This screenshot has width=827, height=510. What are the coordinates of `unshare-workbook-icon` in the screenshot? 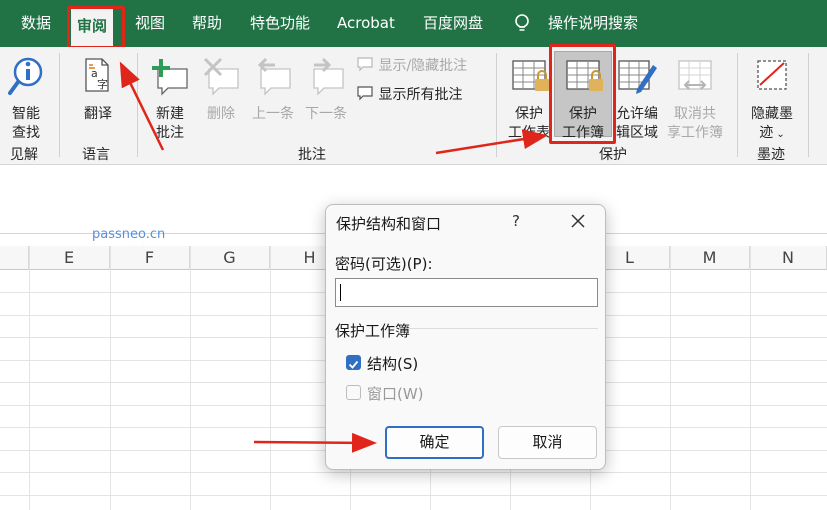 It's located at (695, 75).